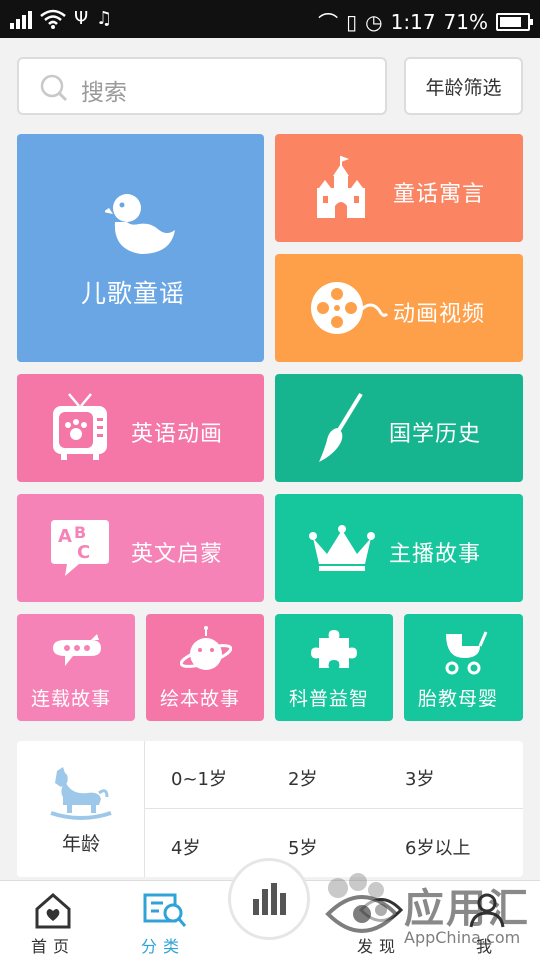 This screenshot has width=540, height=960. I want to click on crown-icon, so click(342, 548).